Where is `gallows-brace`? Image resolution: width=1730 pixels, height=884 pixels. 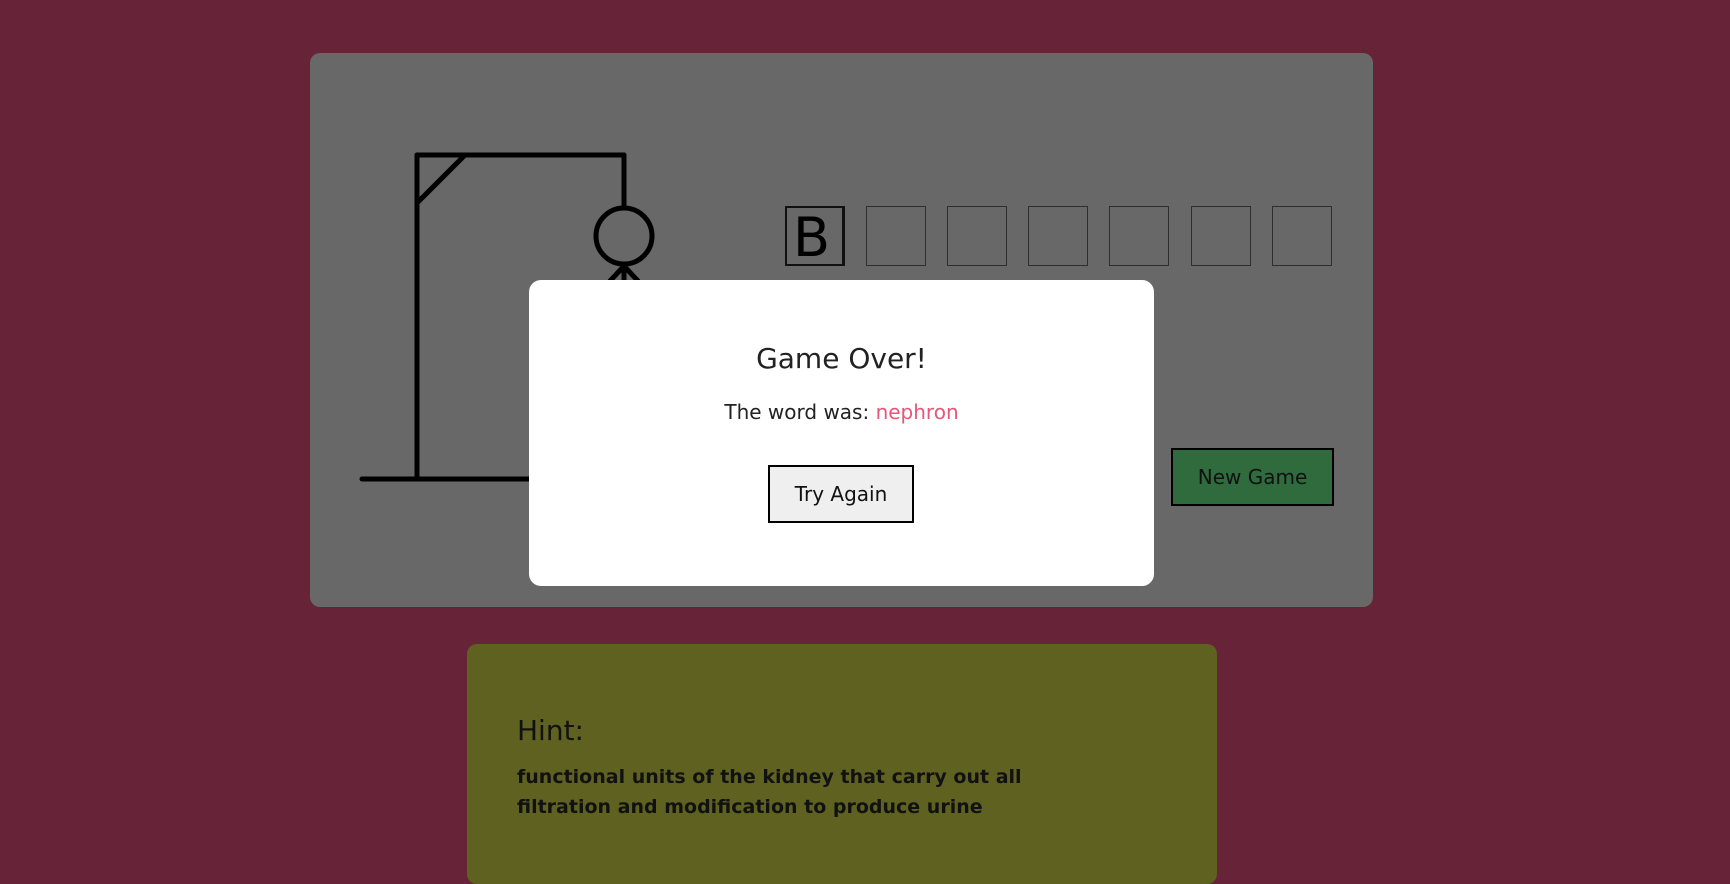 gallows-brace is located at coordinates (441, 179).